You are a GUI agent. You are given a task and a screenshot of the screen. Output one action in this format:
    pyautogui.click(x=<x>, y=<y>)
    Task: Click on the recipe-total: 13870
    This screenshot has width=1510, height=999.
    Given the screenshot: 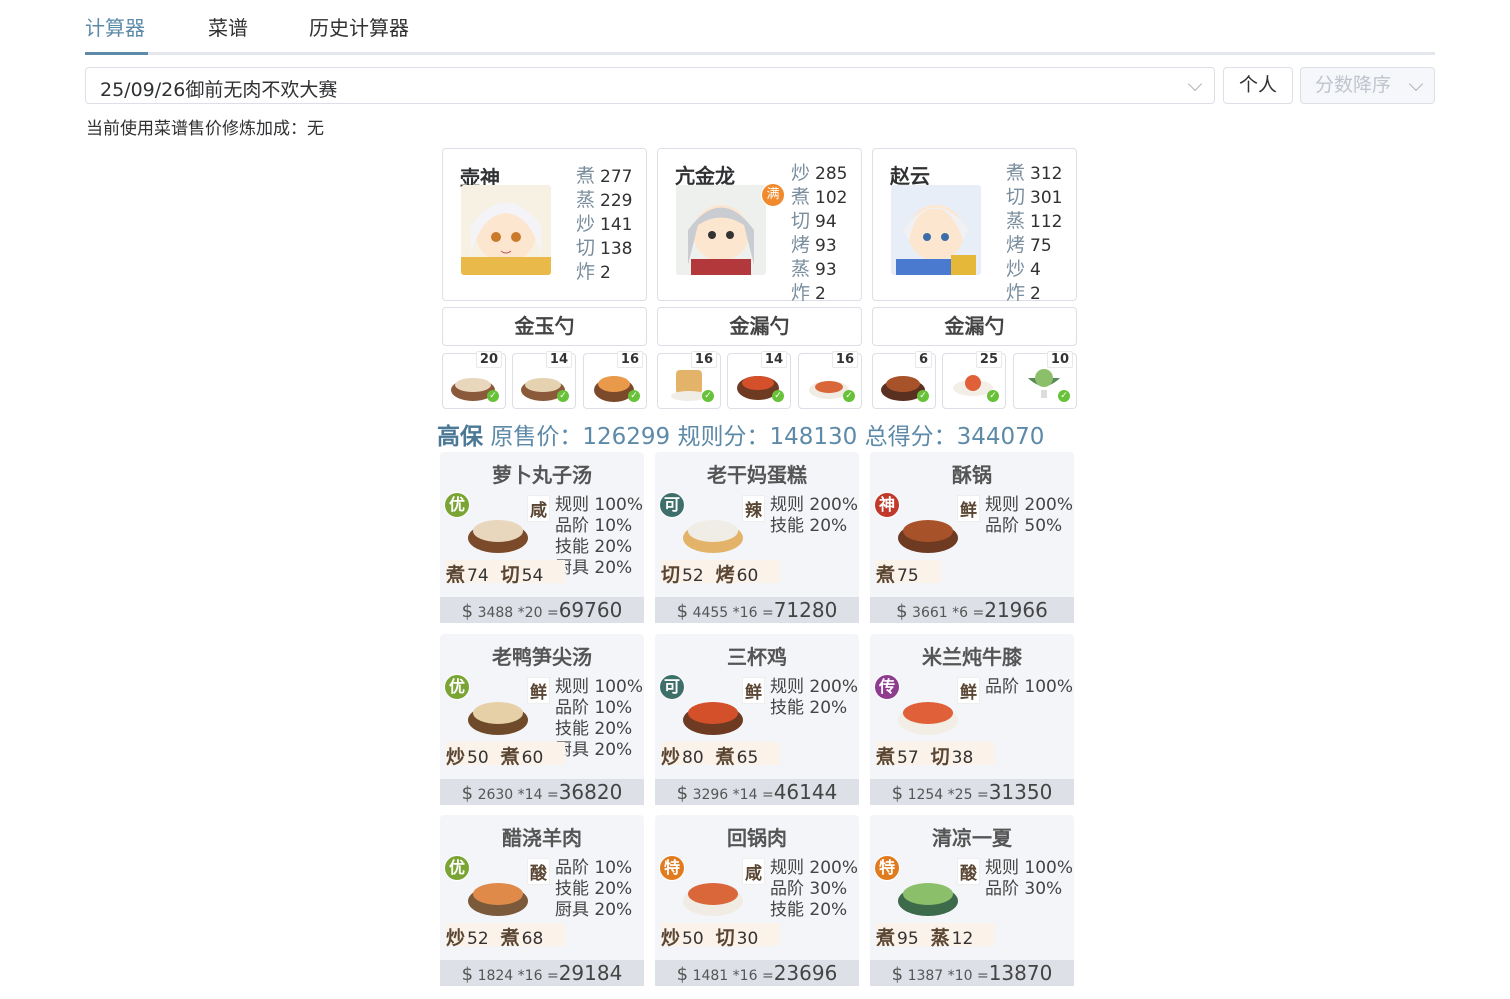 What is the action you would take?
    pyautogui.click(x=1020, y=973)
    